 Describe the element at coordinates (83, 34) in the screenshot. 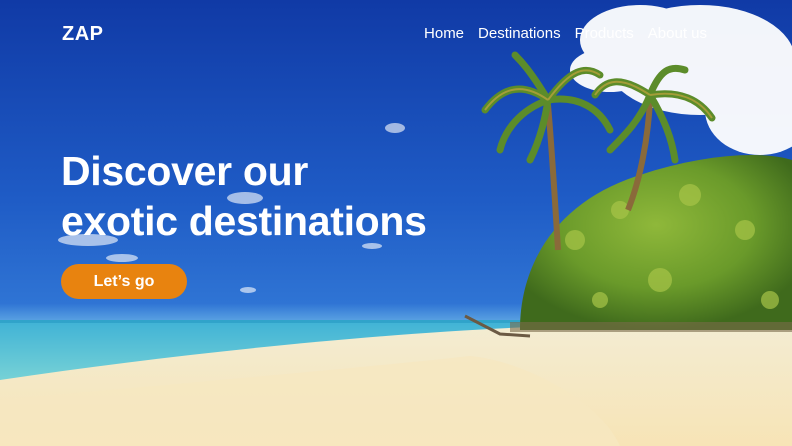

I see `brand-logo: ZAP` at that location.